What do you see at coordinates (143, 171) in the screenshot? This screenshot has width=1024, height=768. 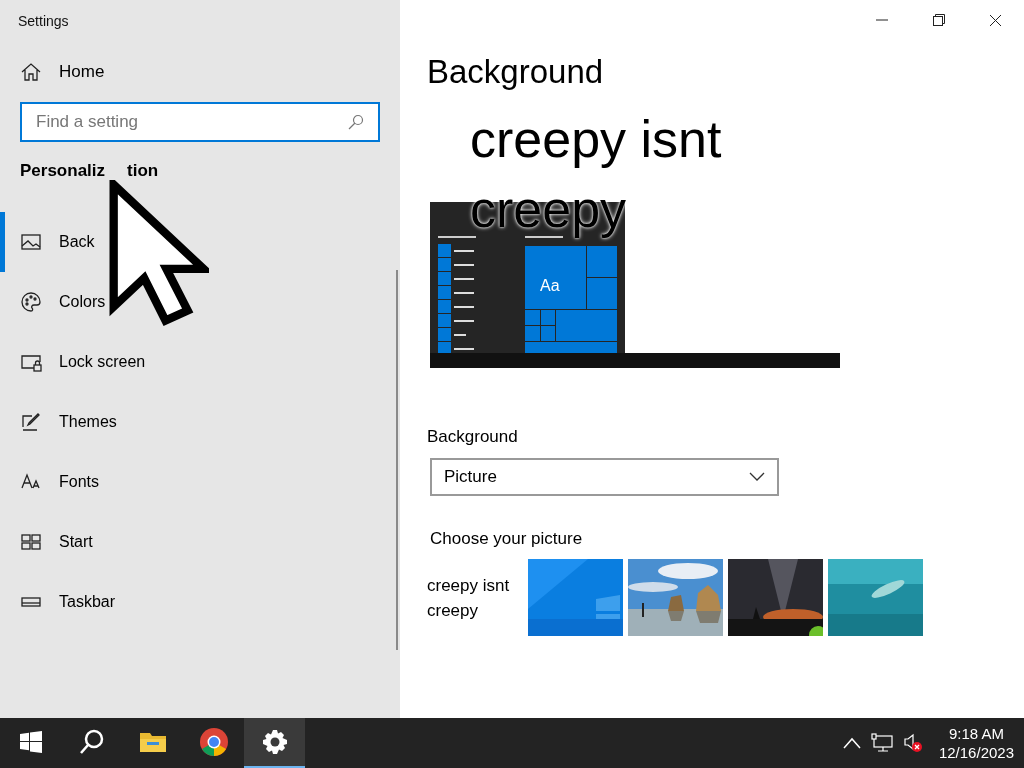 I see `section-heading: tion` at bounding box center [143, 171].